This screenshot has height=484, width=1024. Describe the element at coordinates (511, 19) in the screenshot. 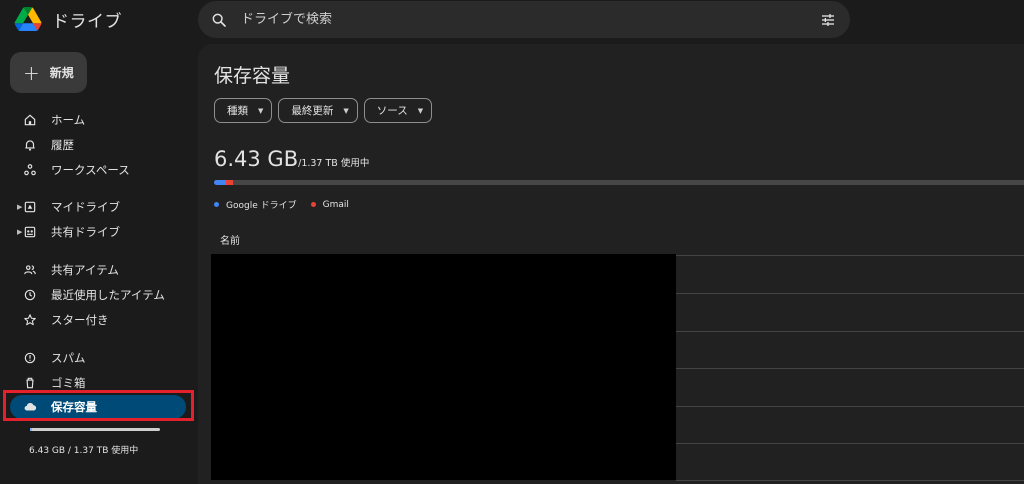

I see `search-input` at that location.